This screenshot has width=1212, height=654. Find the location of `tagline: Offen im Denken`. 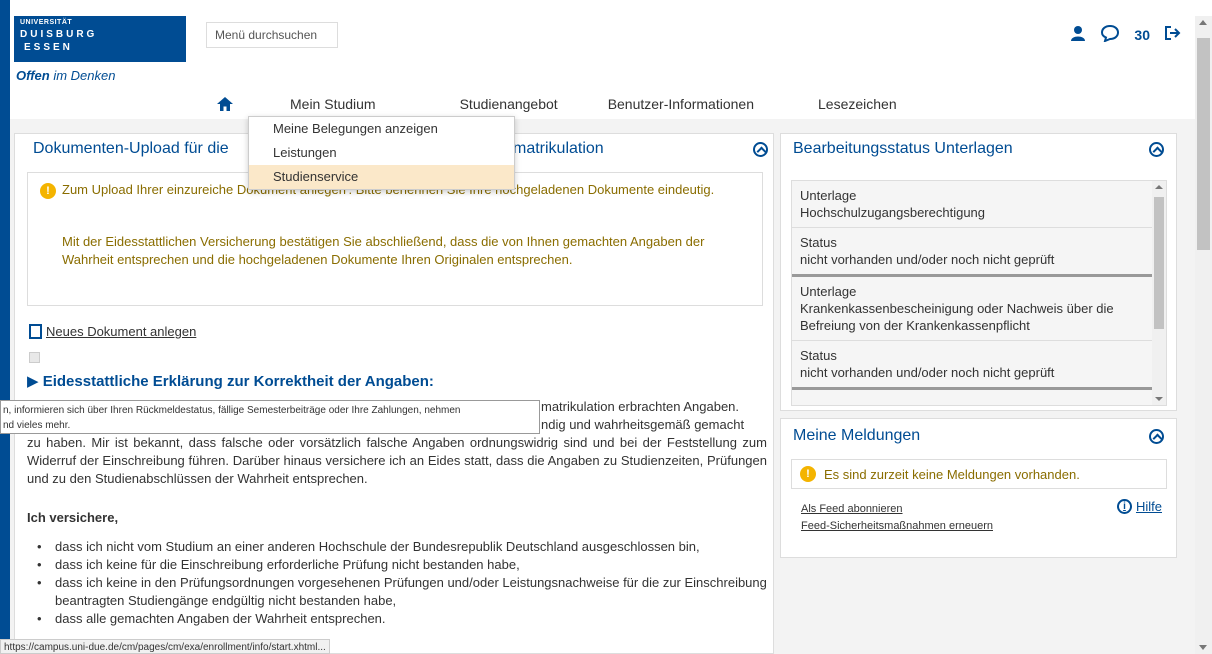

tagline: Offen im Denken is located at coordinates (65, 75).